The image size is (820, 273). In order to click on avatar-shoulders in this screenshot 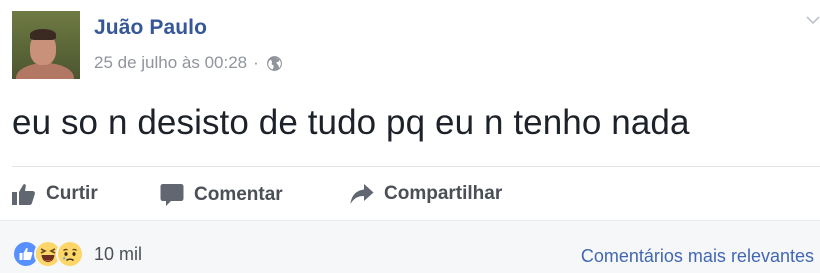, I will do `click(45, 71)`.